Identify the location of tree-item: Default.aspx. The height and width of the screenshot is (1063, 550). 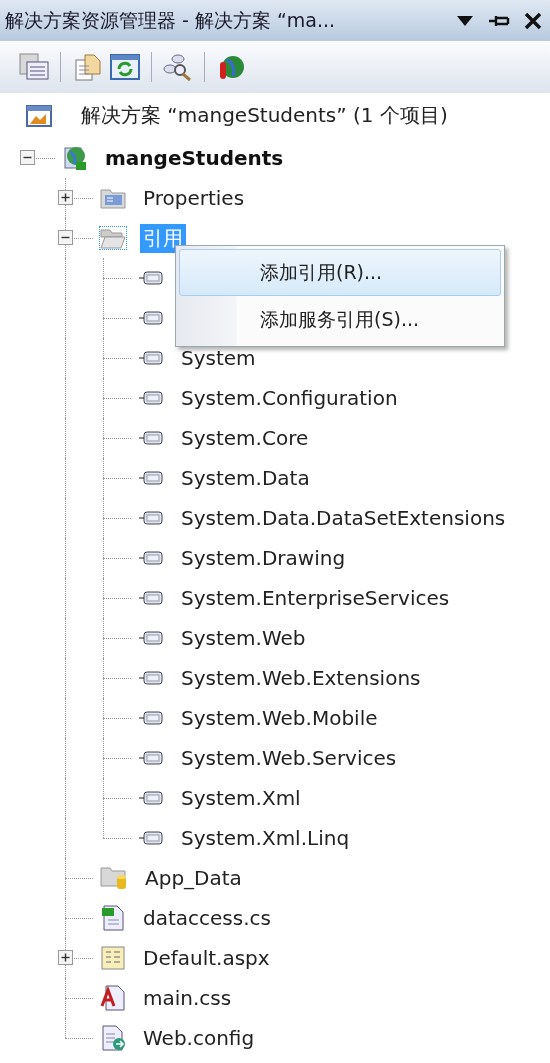
(206, 958).